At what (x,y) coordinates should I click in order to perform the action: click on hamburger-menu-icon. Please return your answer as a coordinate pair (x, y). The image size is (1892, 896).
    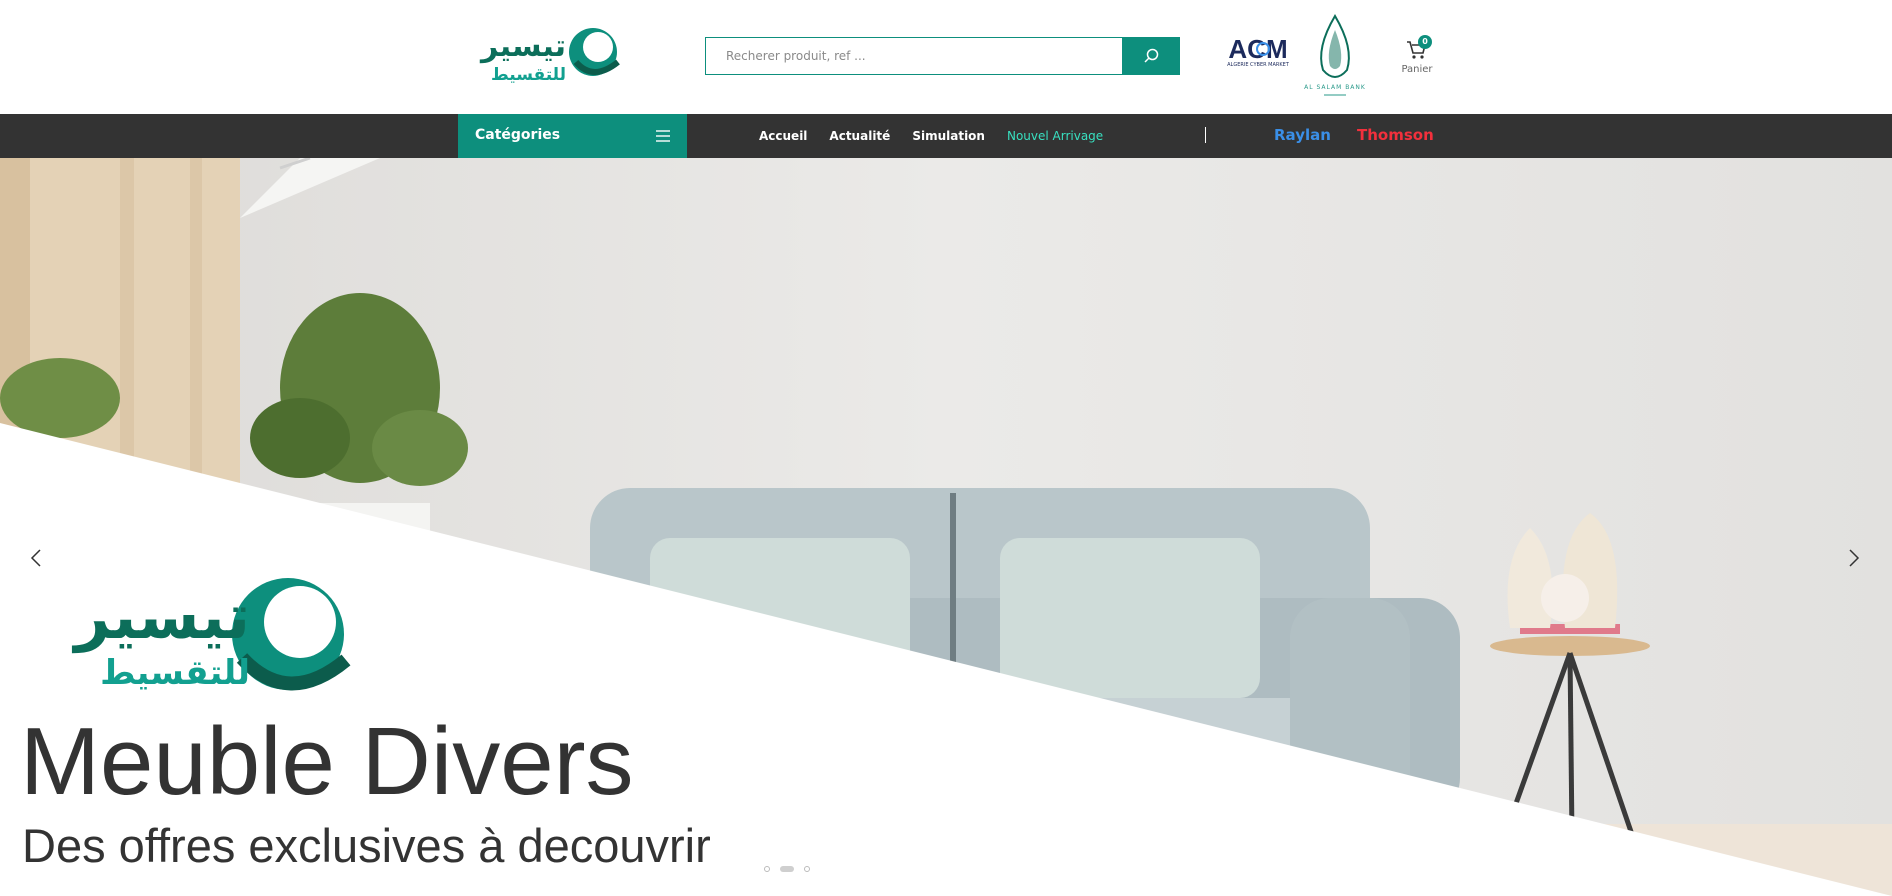
    Looking at the image, I should click on (663, 136).